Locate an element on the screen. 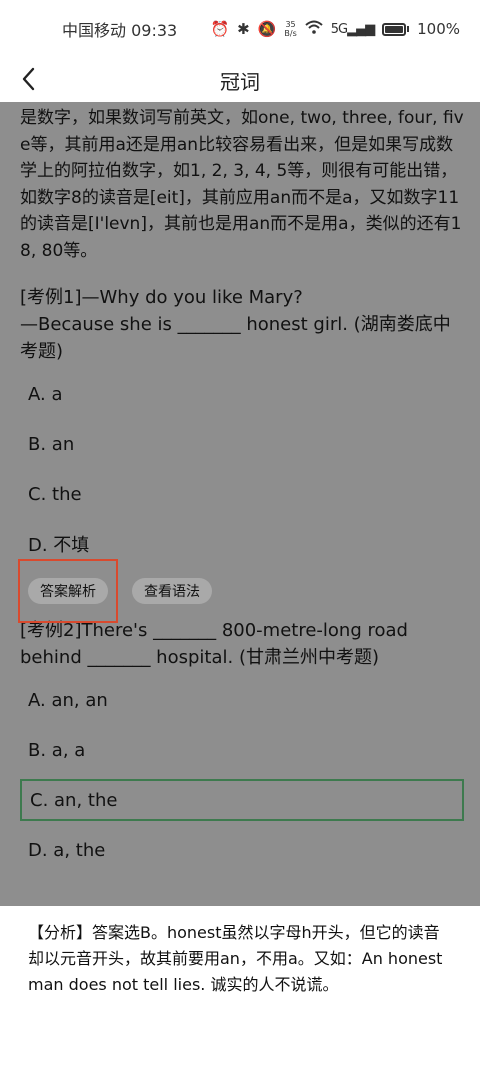 This screenshot has height=1066, width=480. net-speed-unit: B/s is located at coordinates (290, 33).